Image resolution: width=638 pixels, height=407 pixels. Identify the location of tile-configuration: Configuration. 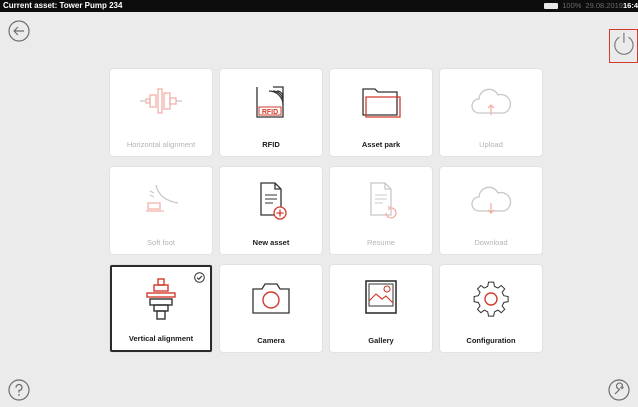
(491, 308).